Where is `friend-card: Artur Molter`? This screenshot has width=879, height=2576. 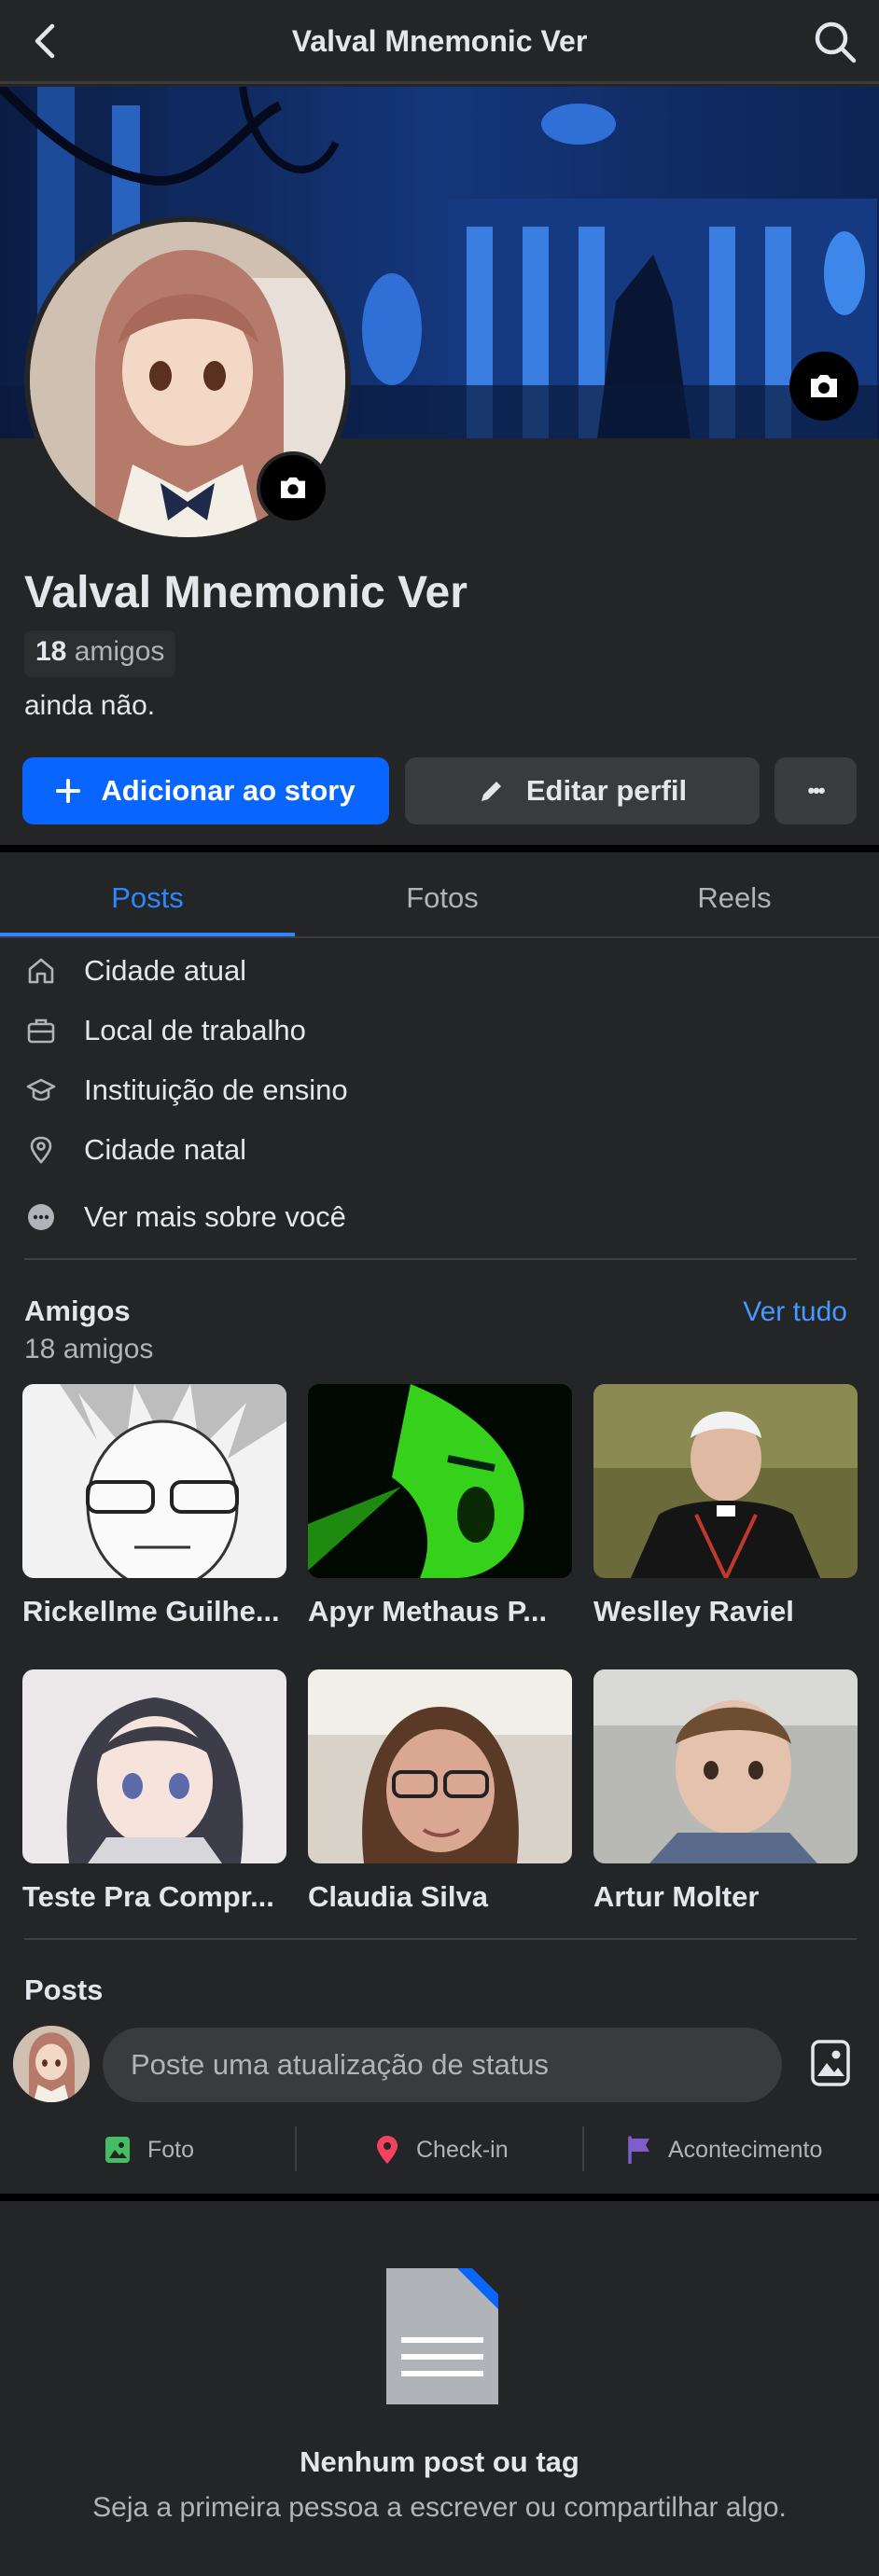 friend-card: Artur Molter is located at coordinates (725, 1791).